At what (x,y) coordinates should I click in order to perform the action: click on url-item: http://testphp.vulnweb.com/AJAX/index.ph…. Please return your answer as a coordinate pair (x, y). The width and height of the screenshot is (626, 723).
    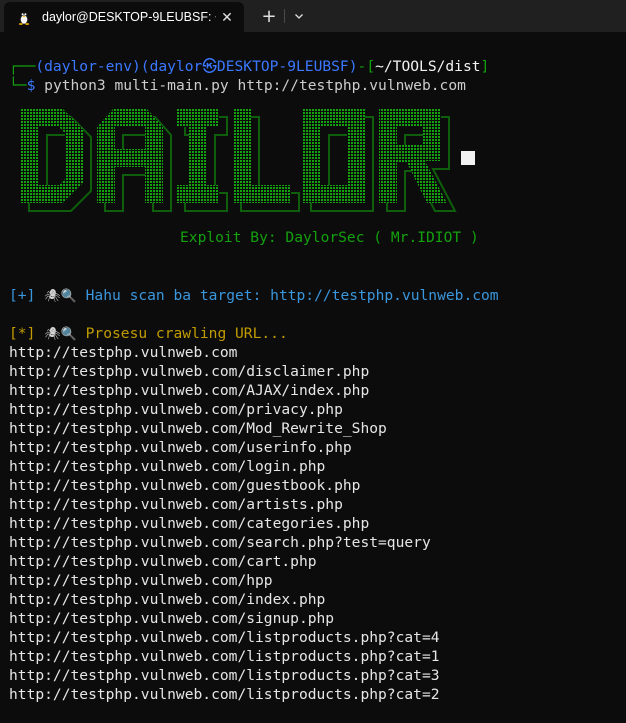
    Looking at the image, I should click on (189, 390).